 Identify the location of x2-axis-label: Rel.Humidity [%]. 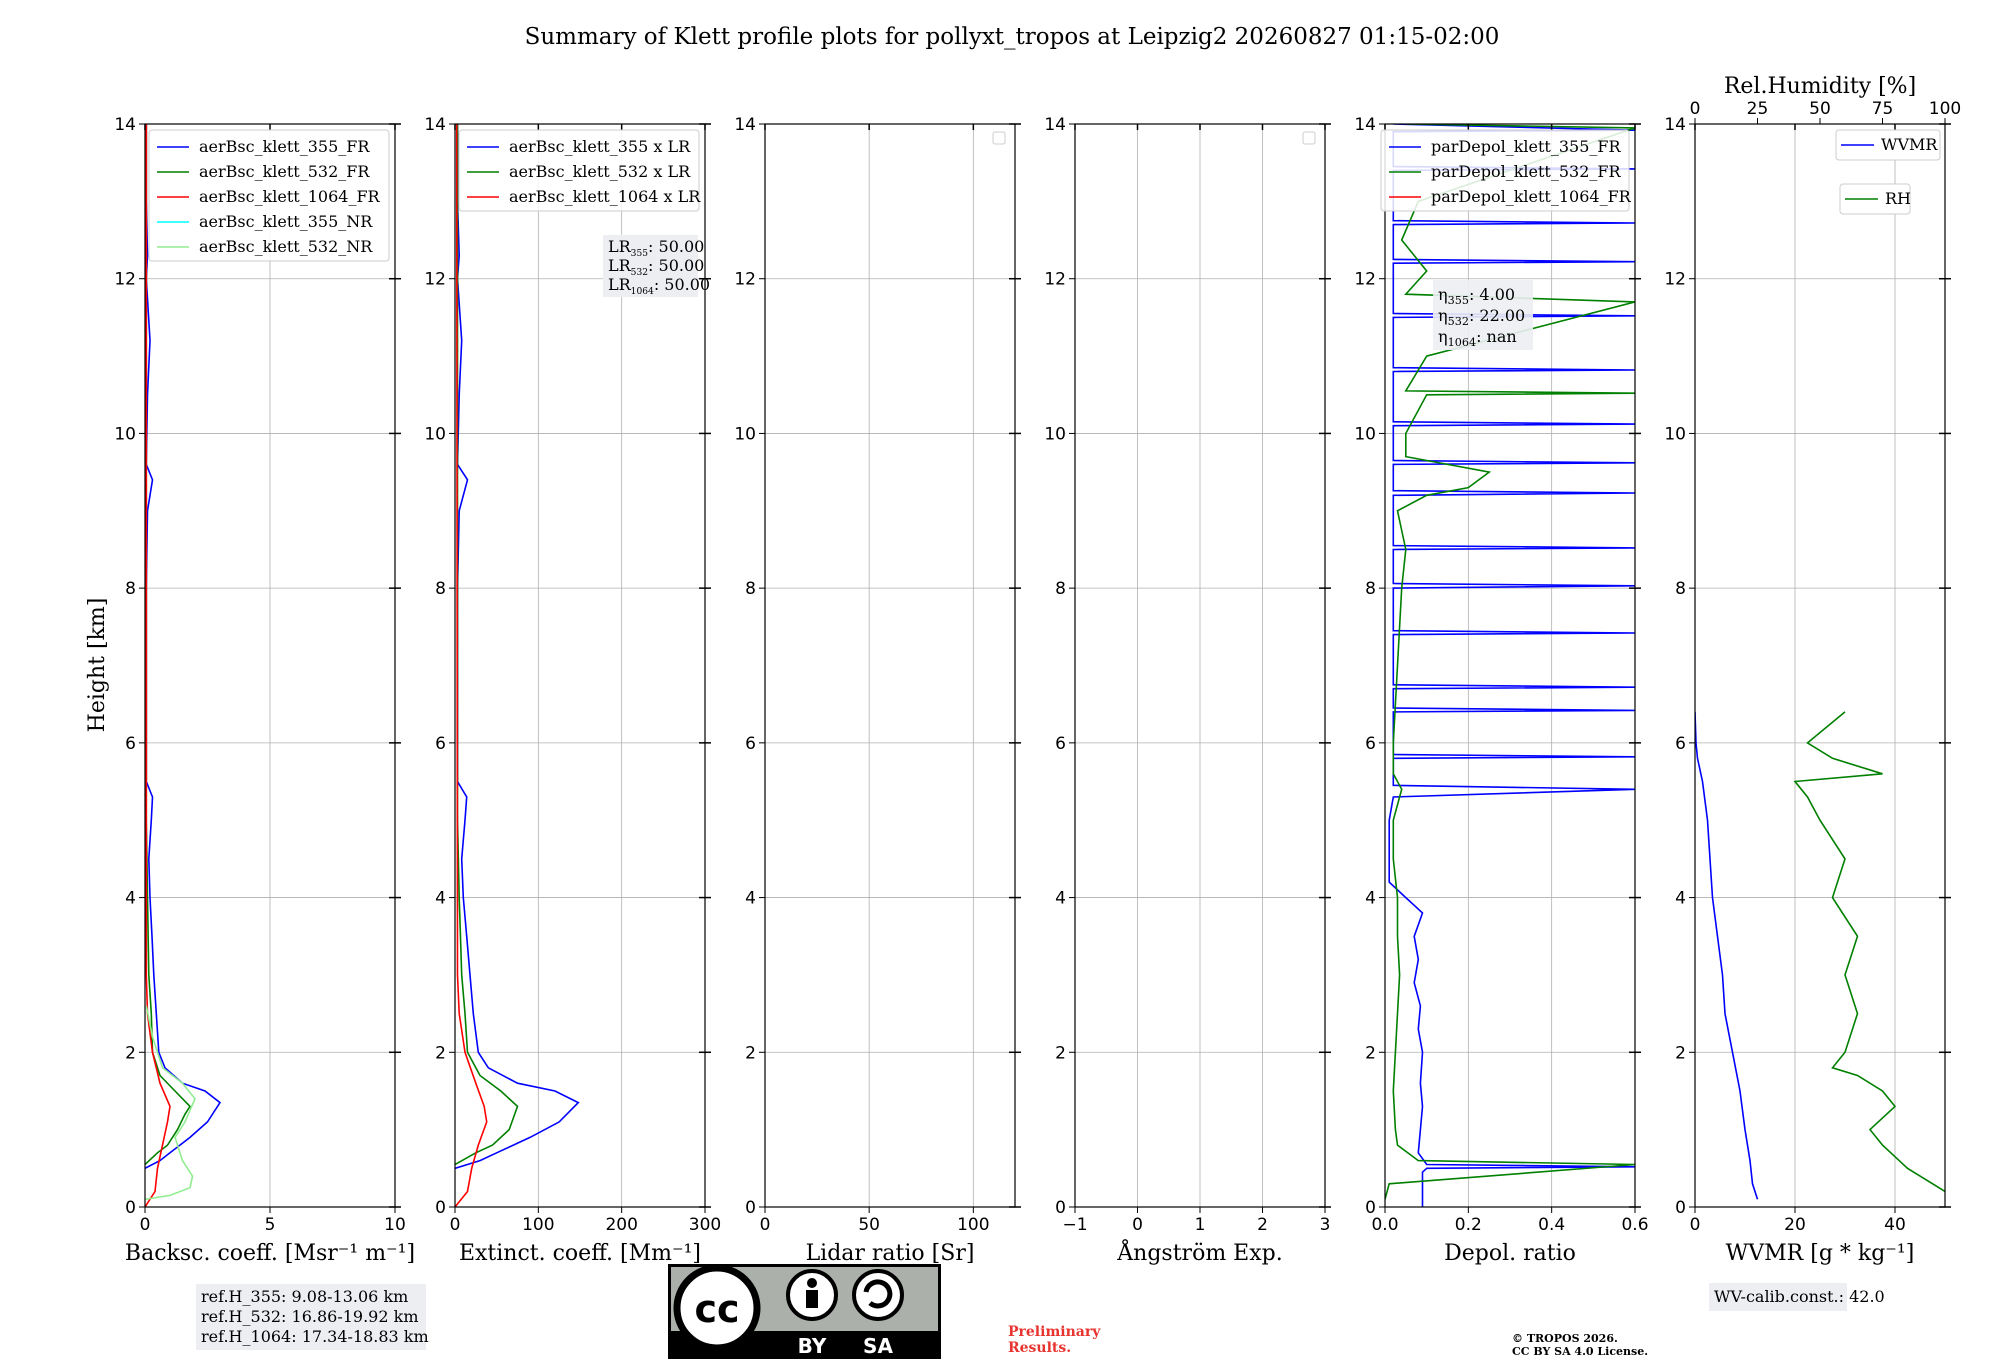
(1820, 86).